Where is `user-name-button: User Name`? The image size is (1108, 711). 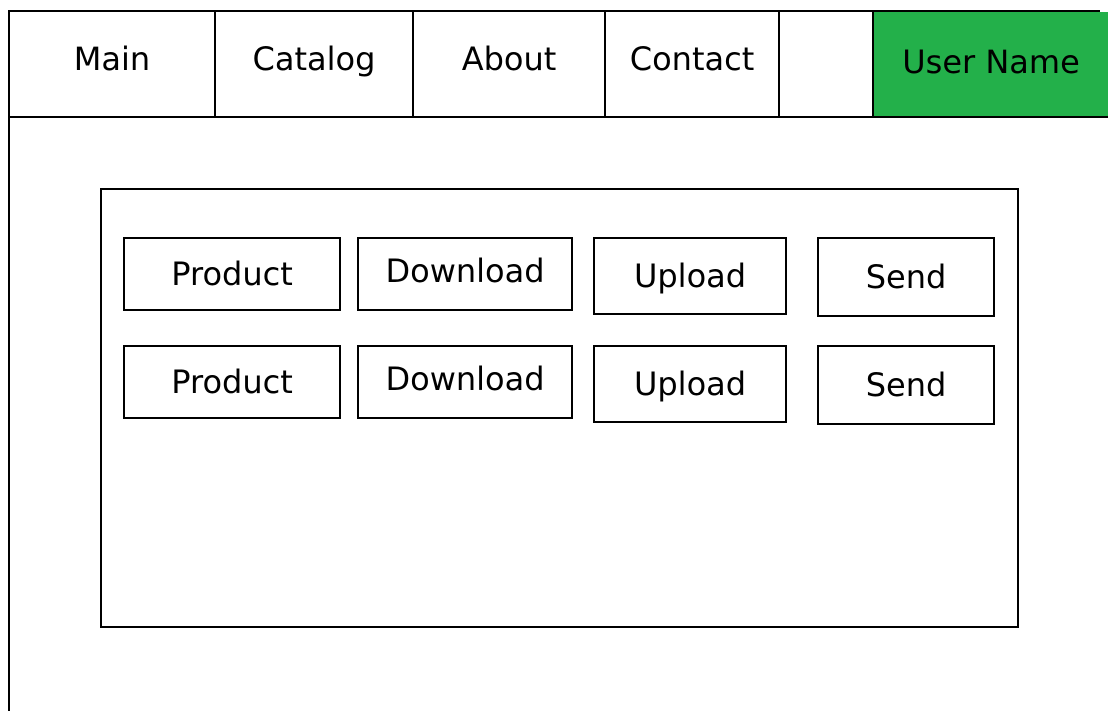 user-name-button: User Name is located at coordinates (991, 64).